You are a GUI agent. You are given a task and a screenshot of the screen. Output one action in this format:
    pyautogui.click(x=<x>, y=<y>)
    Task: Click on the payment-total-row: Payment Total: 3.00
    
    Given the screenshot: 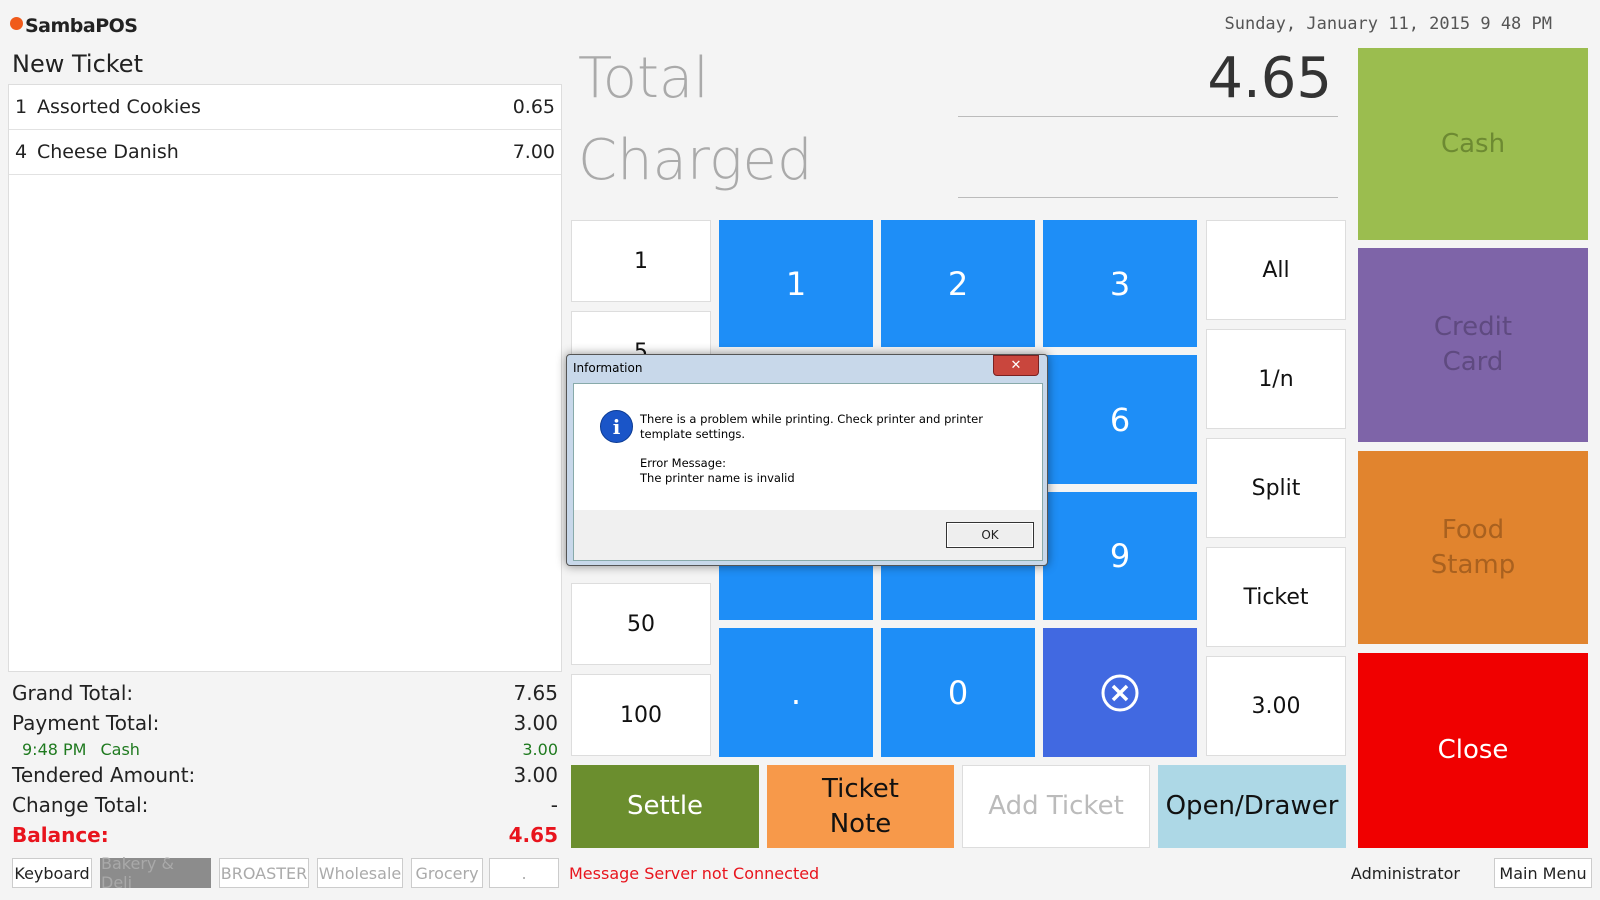 What is the action you would take?
    pyautogui.click(x=285, y=723)
    